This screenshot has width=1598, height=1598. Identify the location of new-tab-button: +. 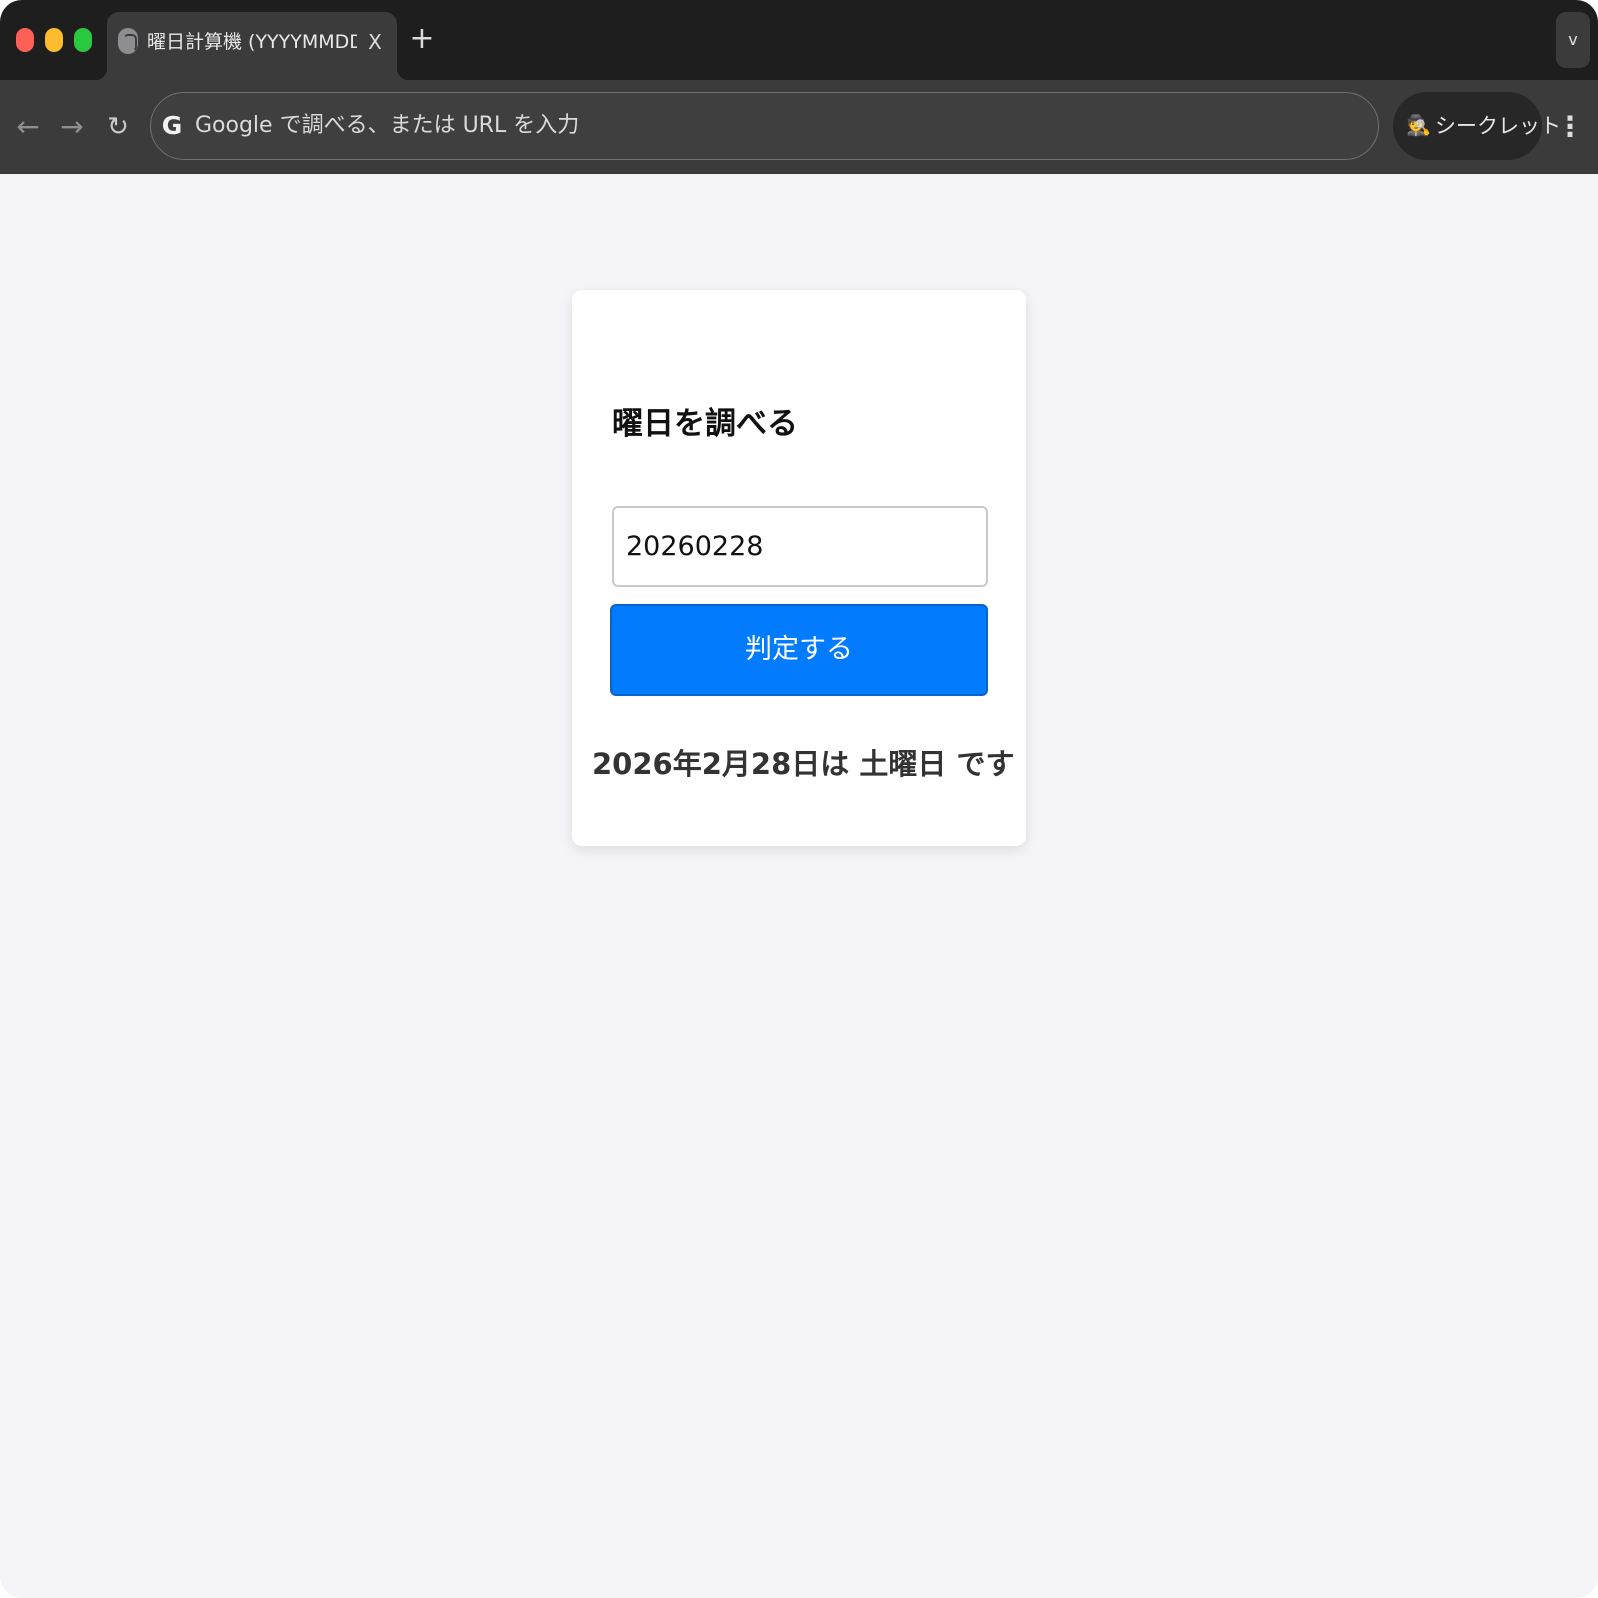
(422, 40).